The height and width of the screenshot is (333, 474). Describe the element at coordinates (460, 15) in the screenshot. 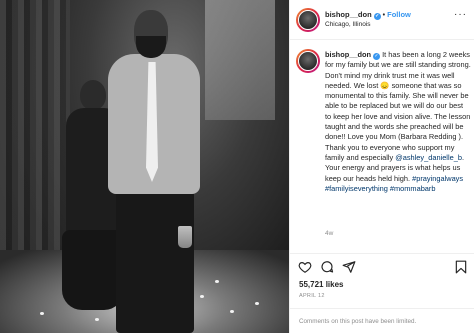

I see `more-horizontal-icon: ···` at that location.